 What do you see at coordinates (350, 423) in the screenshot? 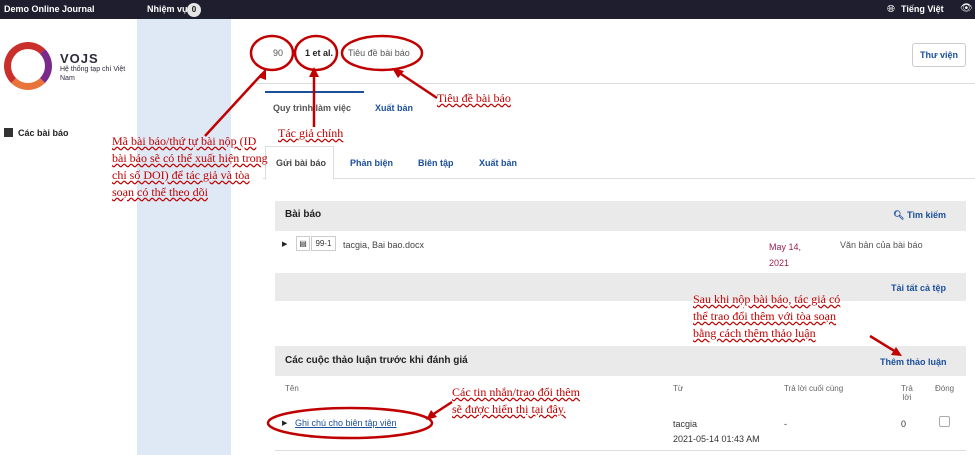
I see `annotation-ellipse-discussion` at bounding box center [350, 423].